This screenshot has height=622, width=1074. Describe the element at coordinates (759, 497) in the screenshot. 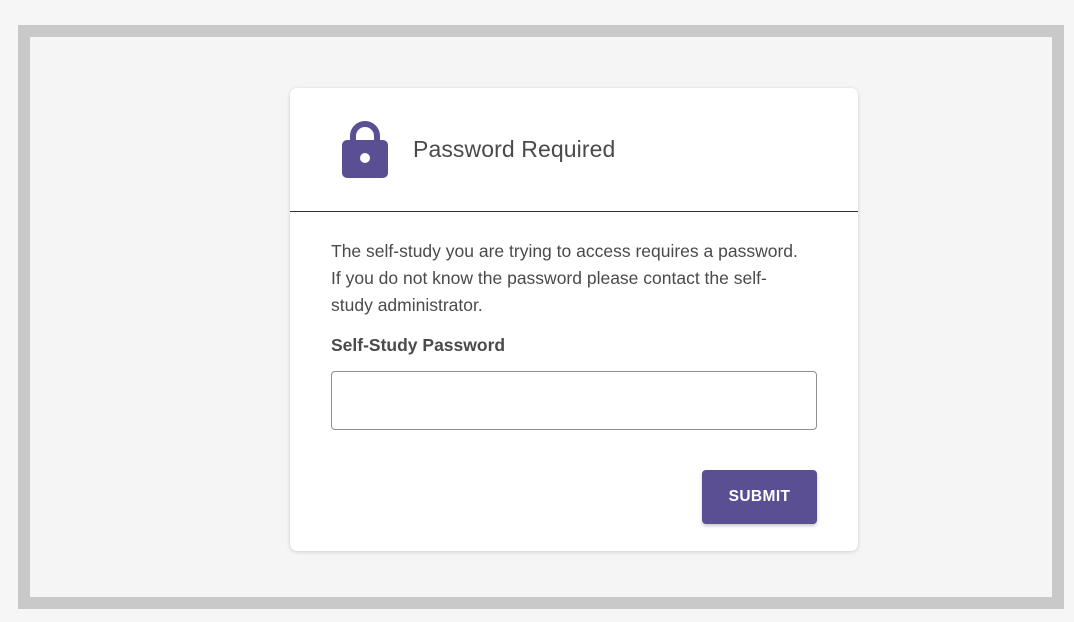

I see `submit-button: SUBMIT` at that location.